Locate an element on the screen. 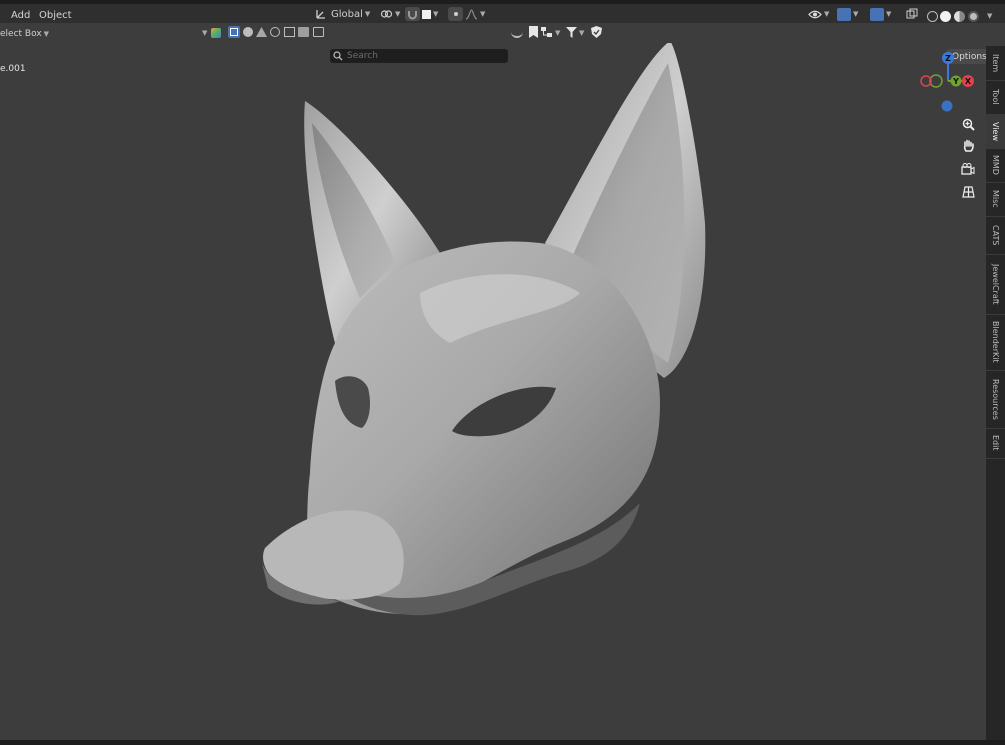 Image resolution: width=1005 pixels, height=745 pixels. eye-icon is located at coordinates (815, 14).